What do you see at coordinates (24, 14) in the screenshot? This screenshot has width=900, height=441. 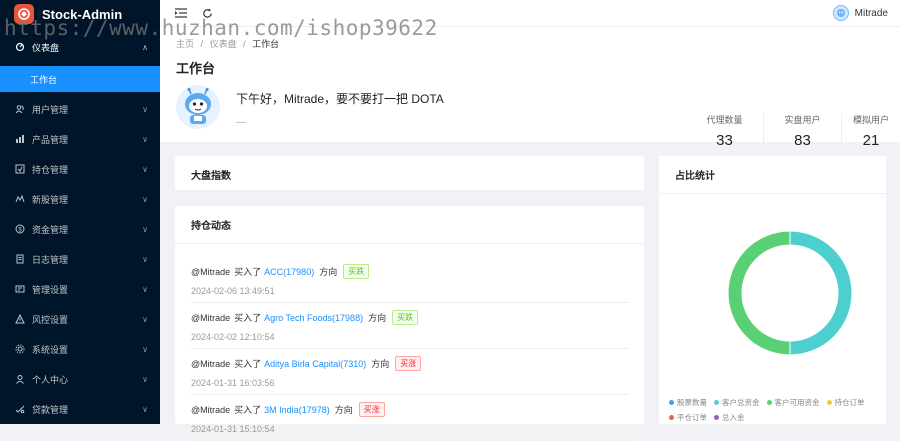 I see `logo-icon` at bounding box center [24, 14].